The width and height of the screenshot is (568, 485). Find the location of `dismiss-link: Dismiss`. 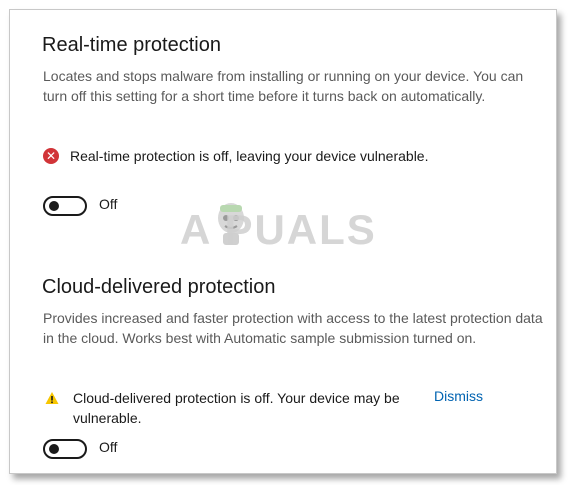

dismiss-link: Dismiss is located at coordinates (458, 396).